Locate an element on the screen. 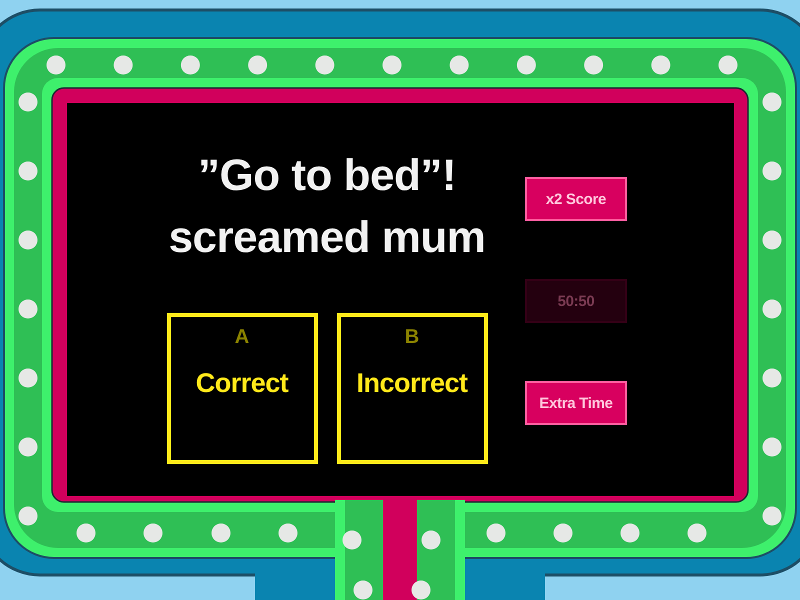  powerup-button: x2 Score is located at coordinates (576, 199).